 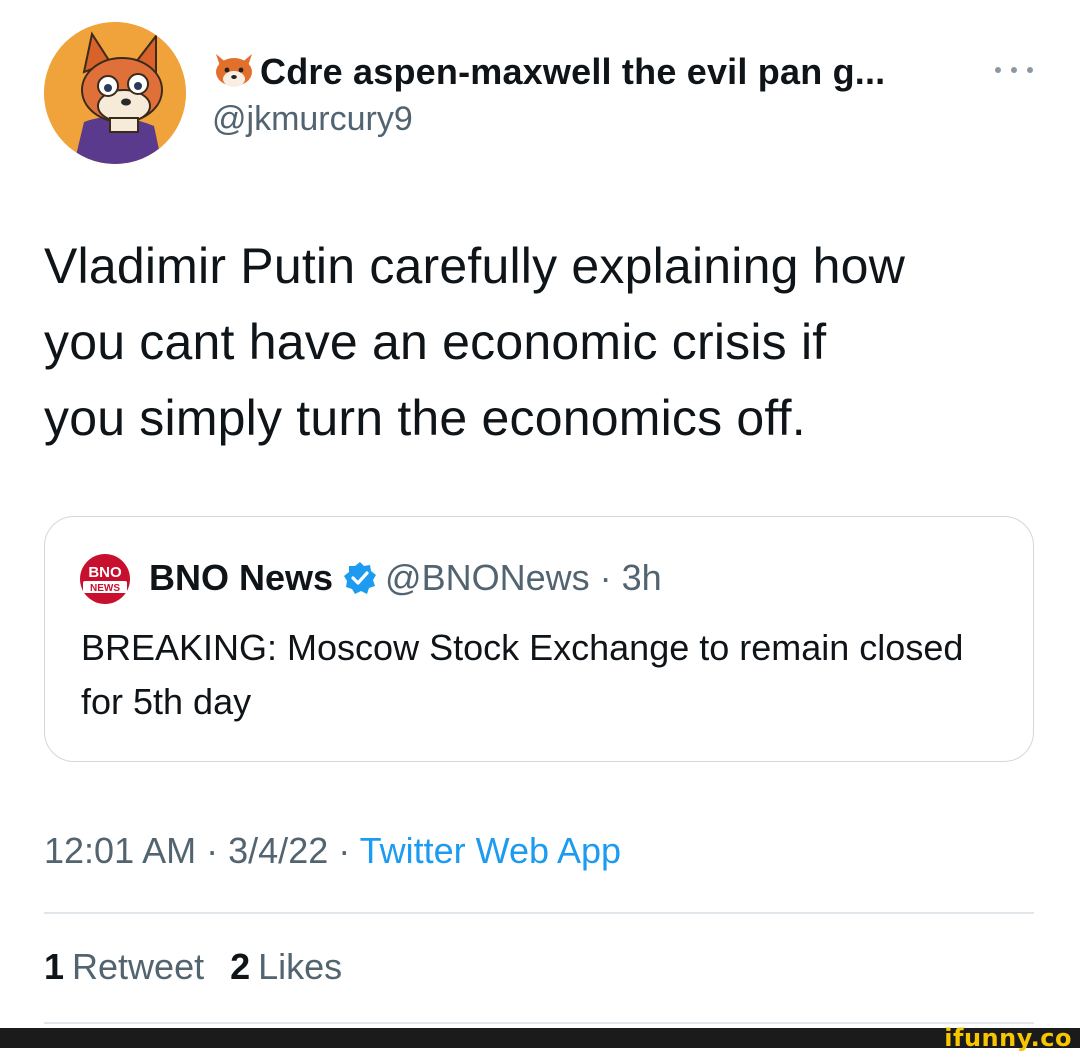 I want to click on svg-text: BNO, so click(x=105, y=572).